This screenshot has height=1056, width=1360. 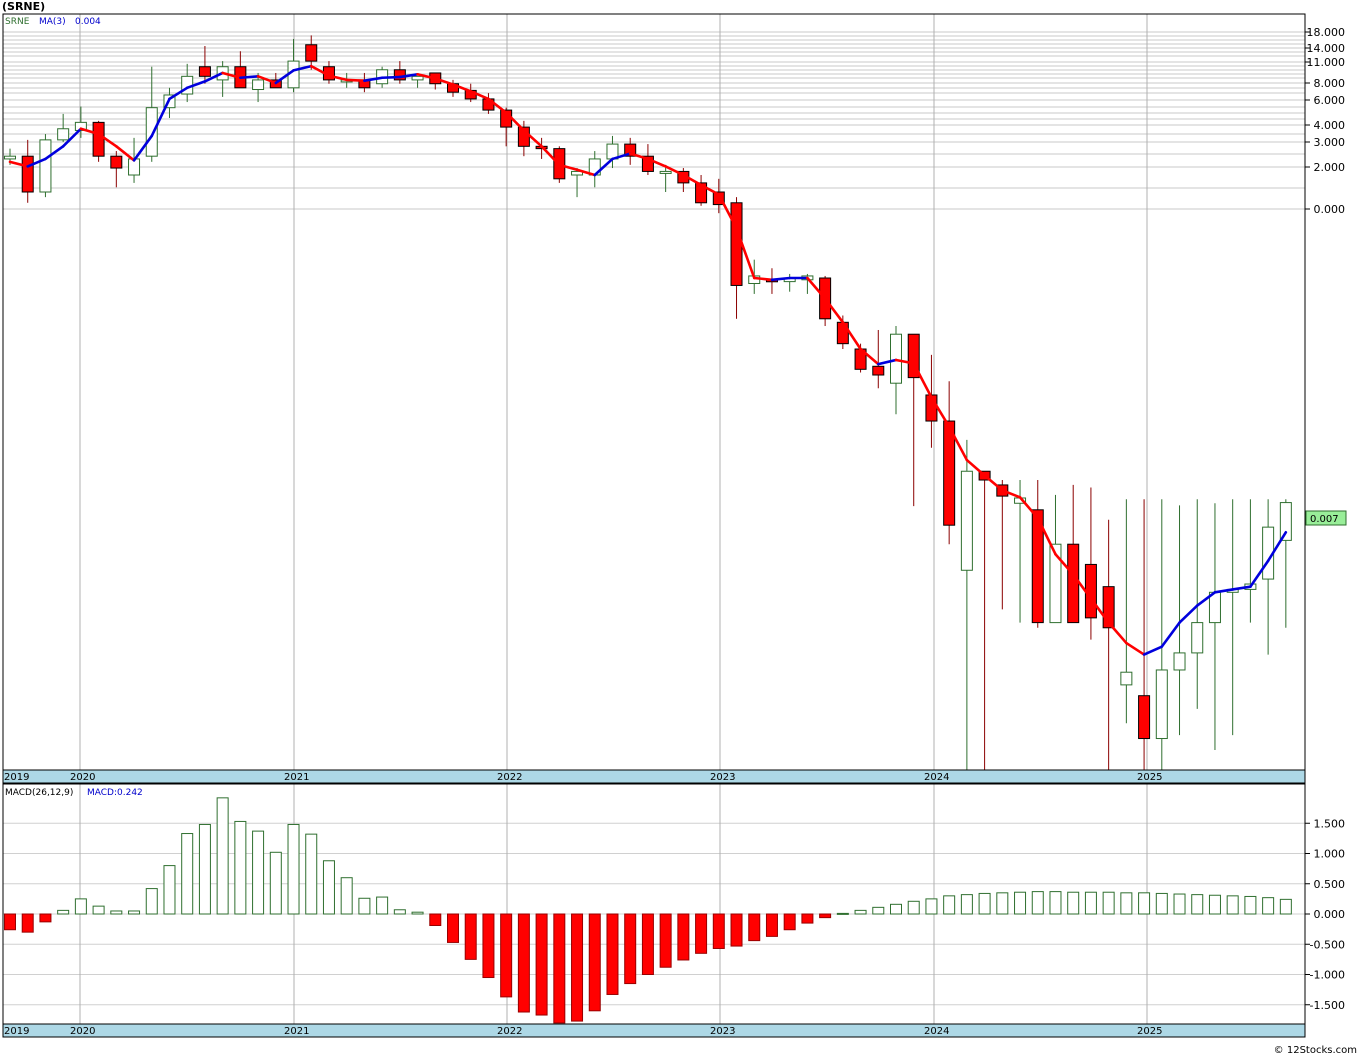 I want to click on price-tick-label: 2.000, so click(x=1330, y=167).